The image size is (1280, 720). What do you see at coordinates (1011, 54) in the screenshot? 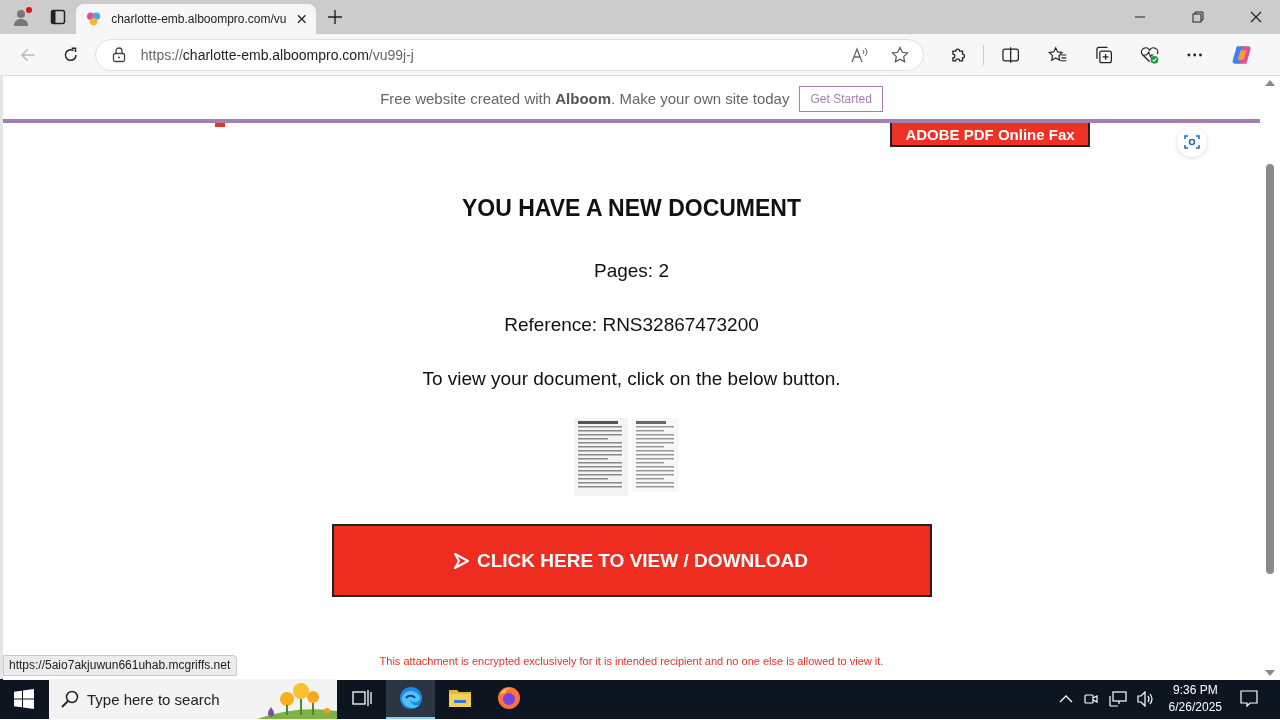
I see `split-screen-icon` at bounding box center [1011, 54].